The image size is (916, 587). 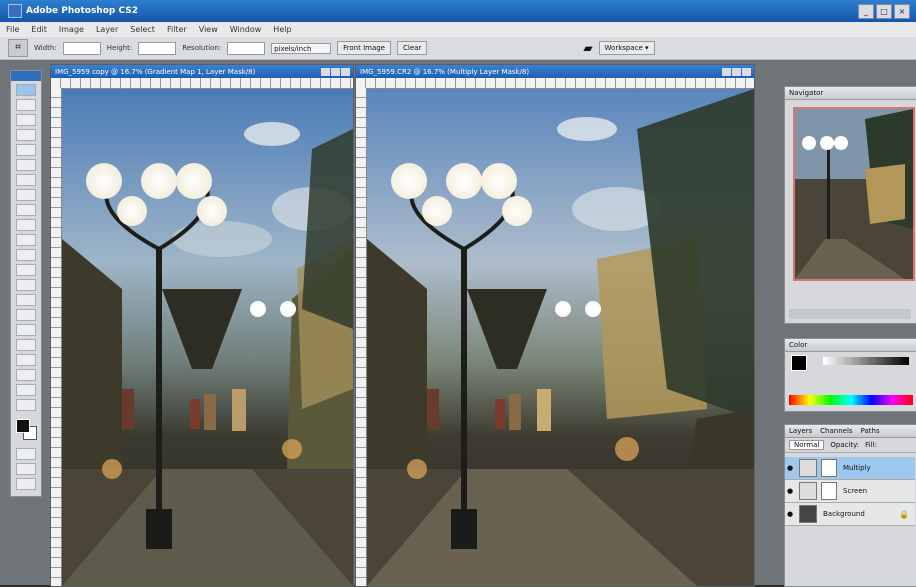 What do you see at coordinates (902, 11) in the screenshot?
I see `close-button: ×` at bounding box center [902, 11].